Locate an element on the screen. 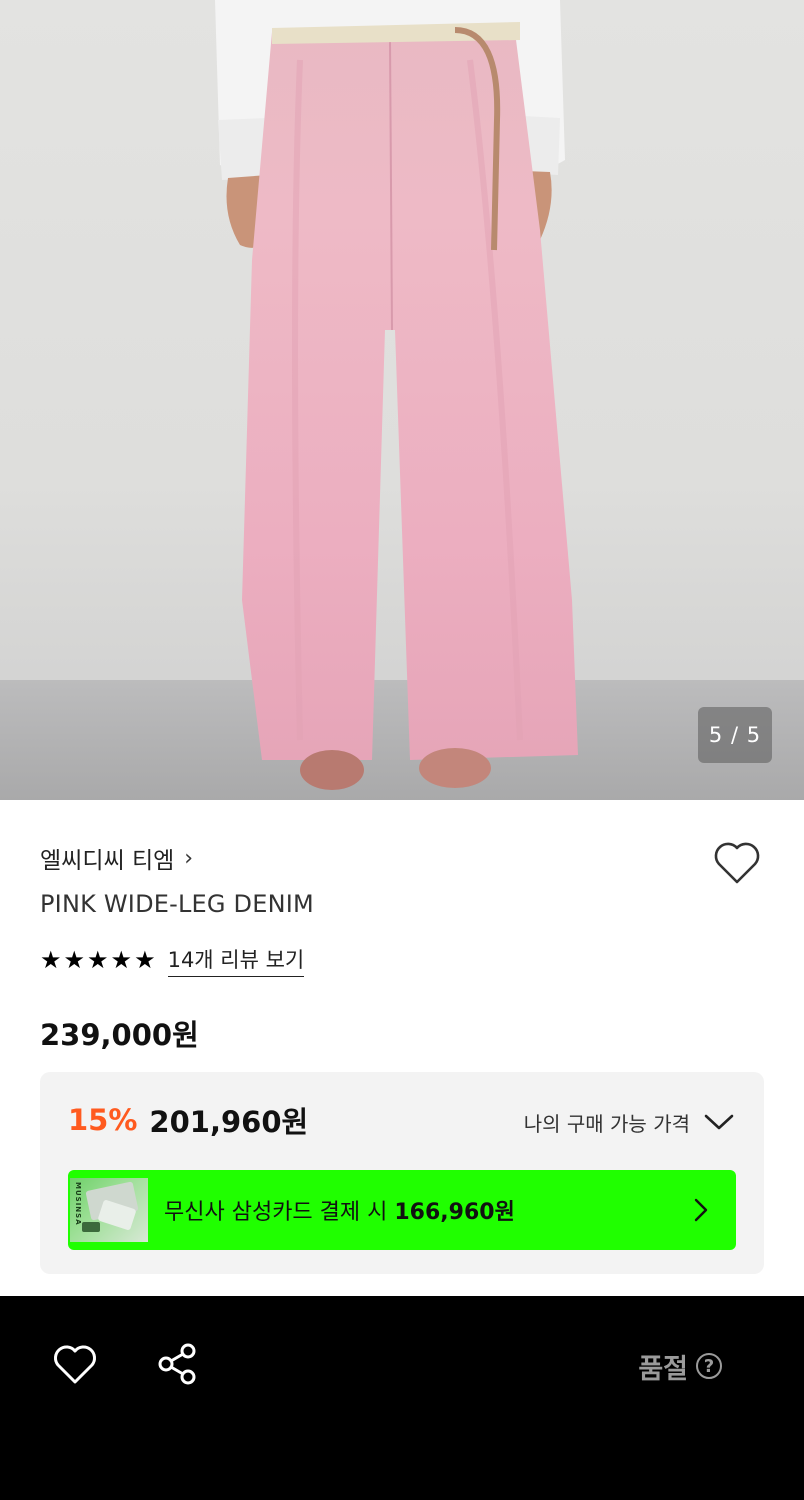 The height and width of the screenshot is (1500, 804). share-icon is located at coordinates (177, 1364).